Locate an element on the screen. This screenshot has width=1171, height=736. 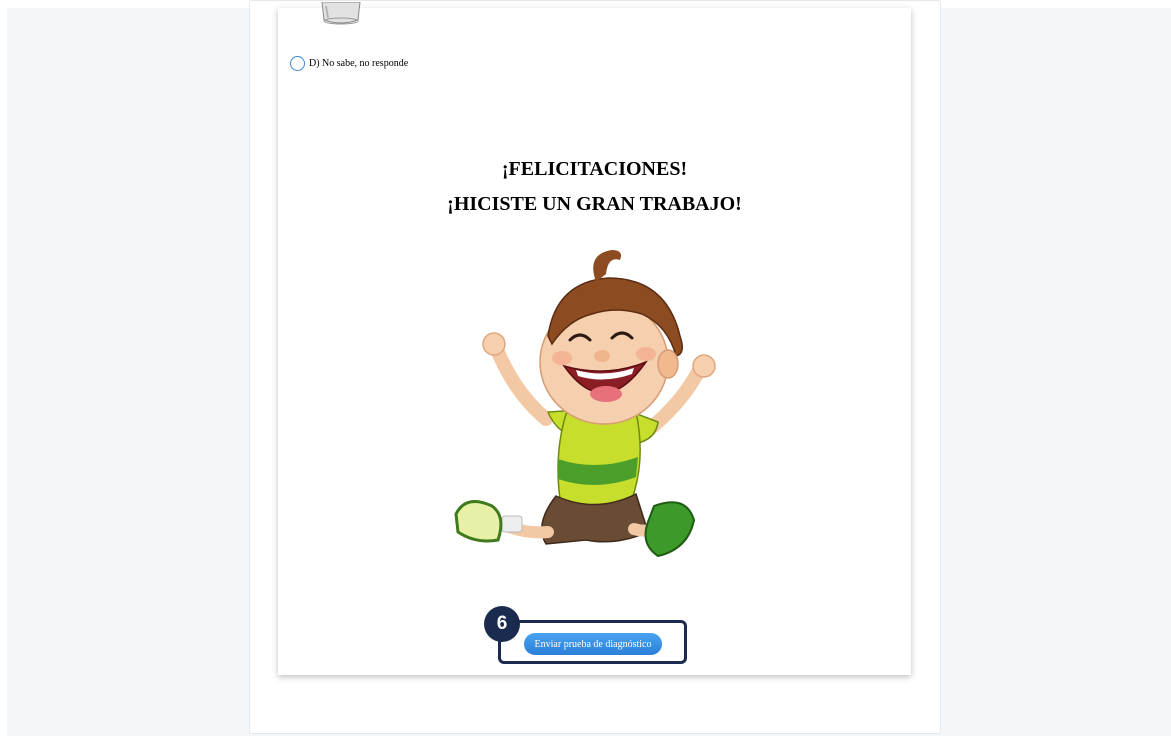
cup-image-partial is located at coordinates (341, 13).